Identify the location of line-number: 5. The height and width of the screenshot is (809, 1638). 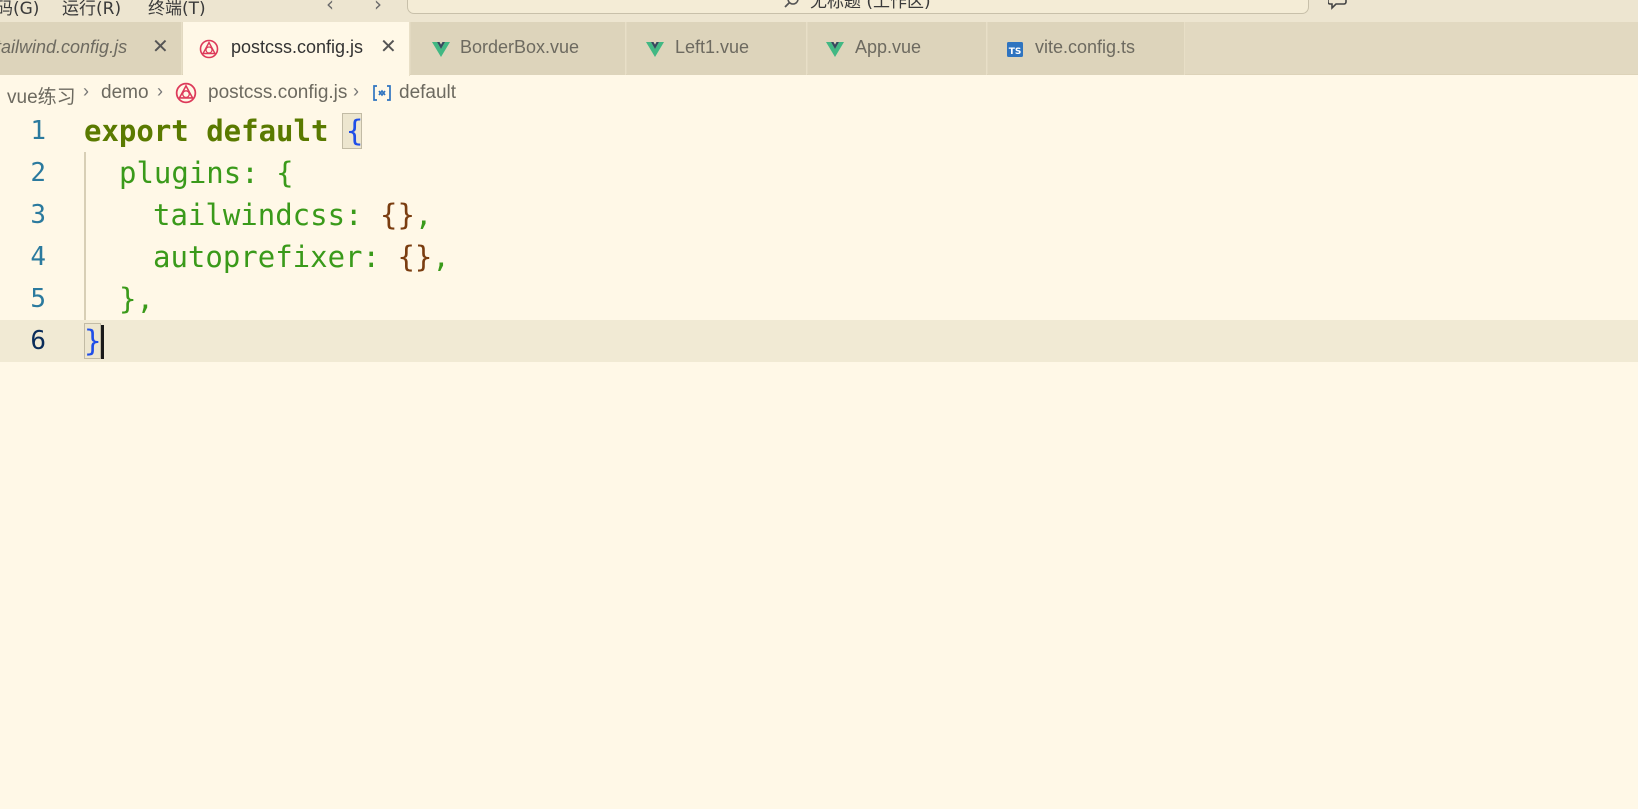
(38, 299).